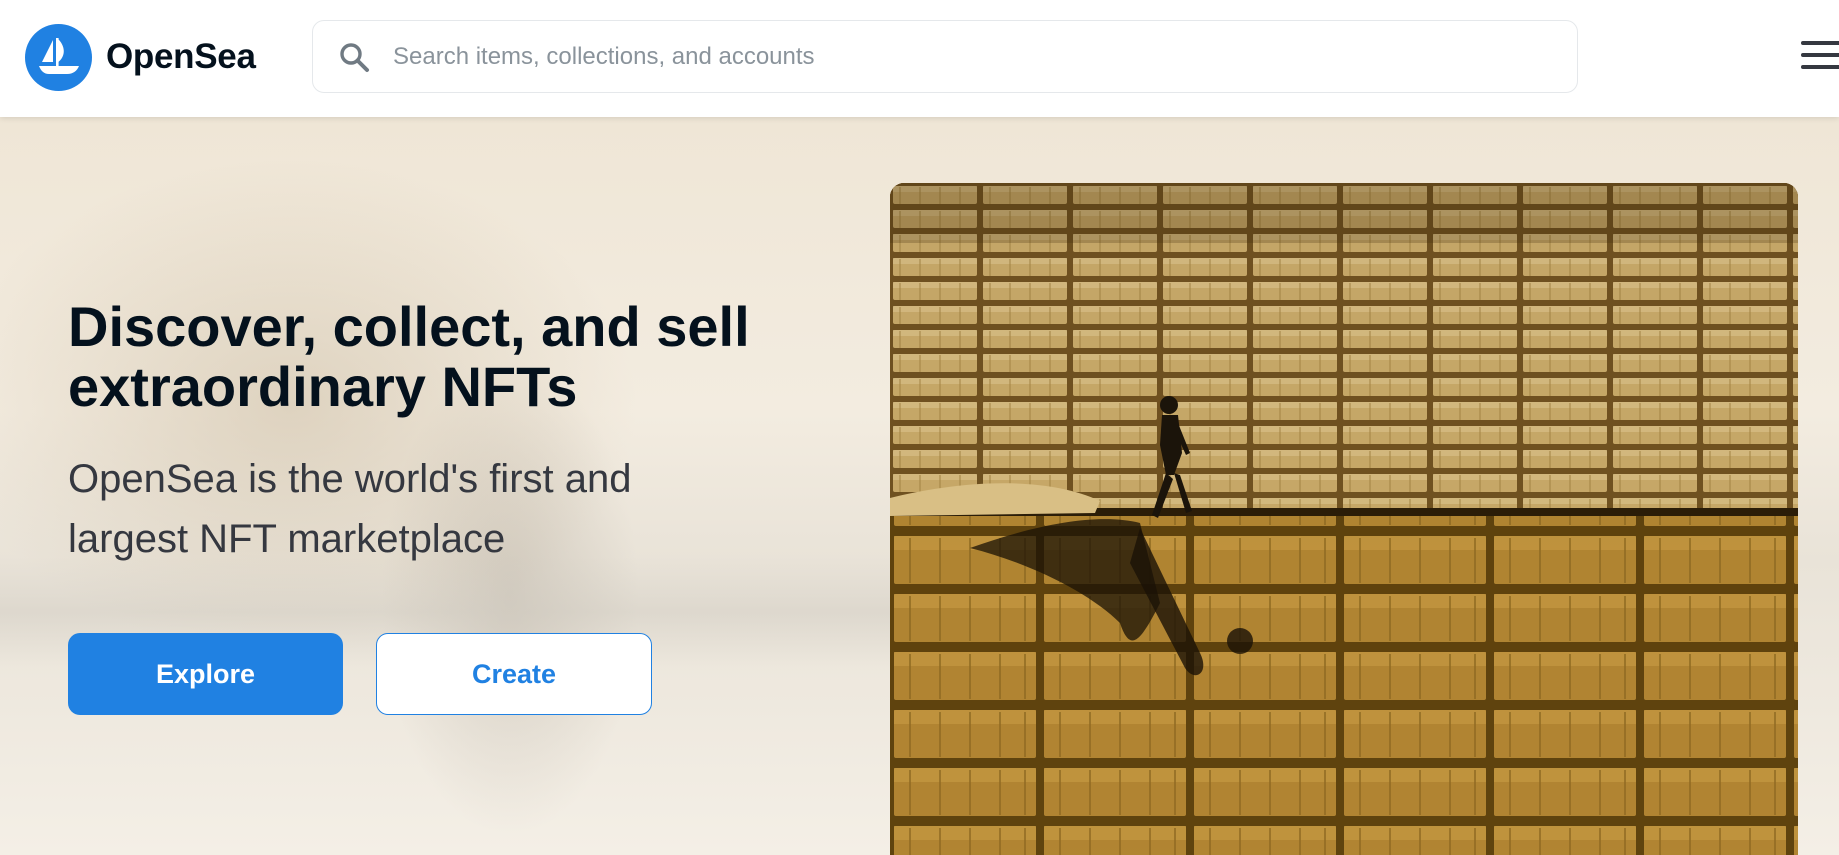  I want to click on explore-button: Explore, so click(205, 674).